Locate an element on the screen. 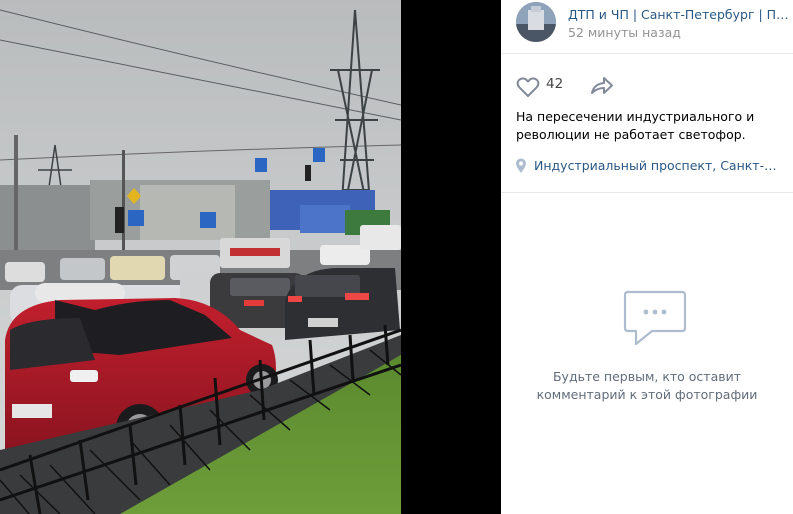 This screenshot has width=793, height=514. divider is located at coordinates (647, 192).